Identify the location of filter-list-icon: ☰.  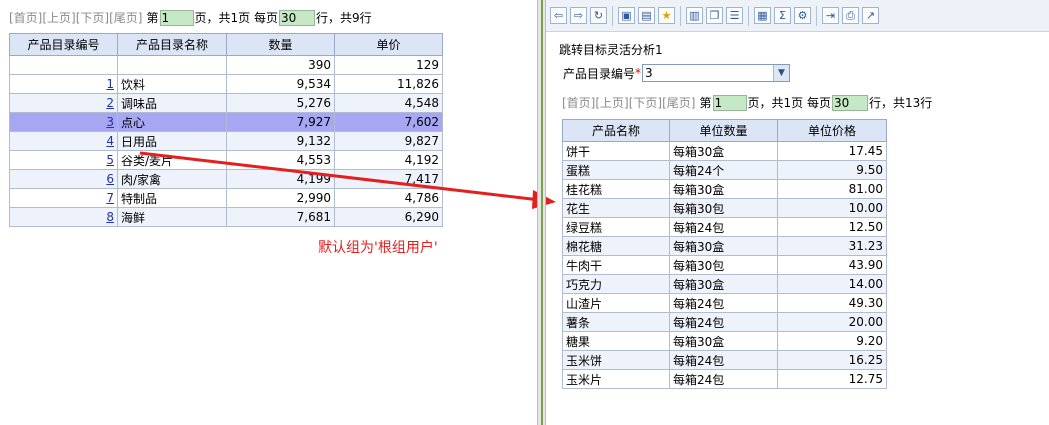
(734, 15).